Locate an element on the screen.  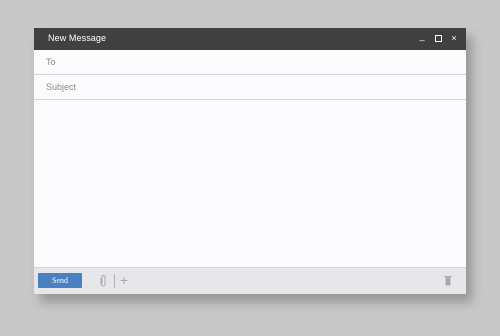
add-icon: + is located at coordinates (125, 280).